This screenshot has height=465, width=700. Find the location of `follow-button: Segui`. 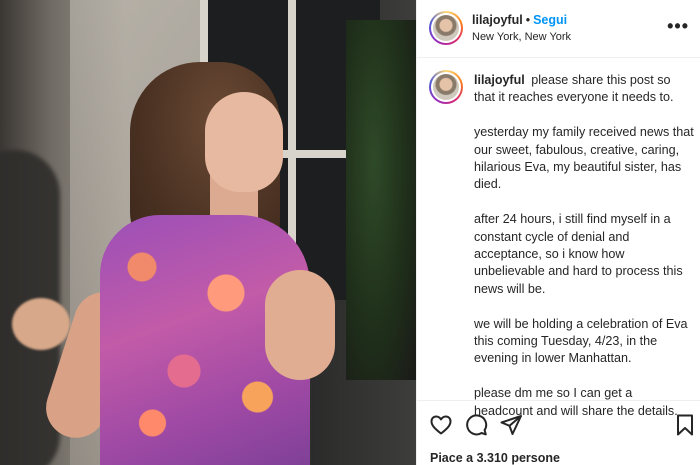

follow-button: Segui is located at coordinates (550, 20).